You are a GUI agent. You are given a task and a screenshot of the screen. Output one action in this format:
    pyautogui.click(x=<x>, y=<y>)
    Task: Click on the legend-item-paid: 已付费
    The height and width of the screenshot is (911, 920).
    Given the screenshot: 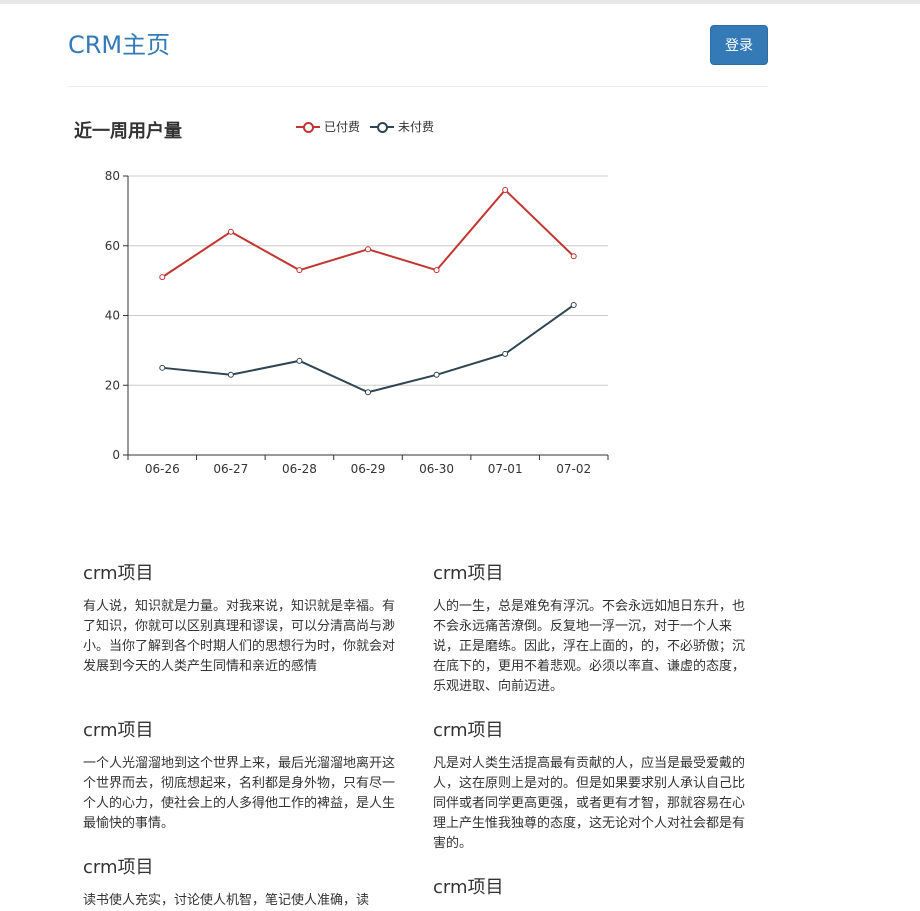 What is the action you would take?
    pyautogui.click(x=328, y=126)
    